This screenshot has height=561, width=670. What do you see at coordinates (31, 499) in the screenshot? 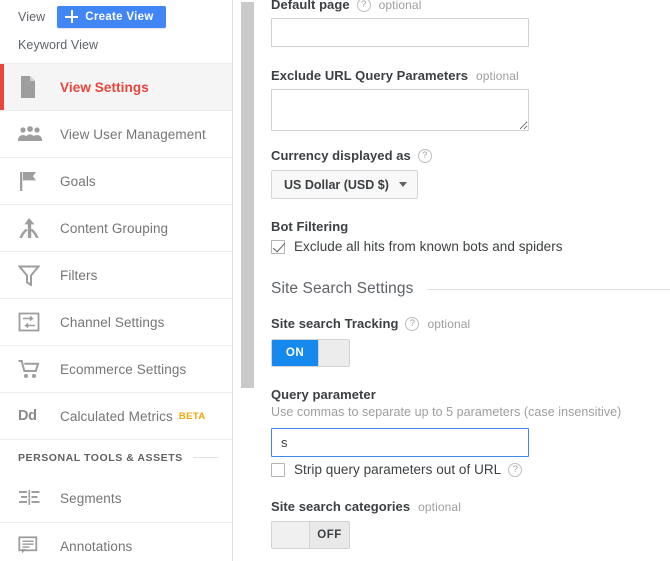
I see `segments-icon` at bounding box center [31, 499].